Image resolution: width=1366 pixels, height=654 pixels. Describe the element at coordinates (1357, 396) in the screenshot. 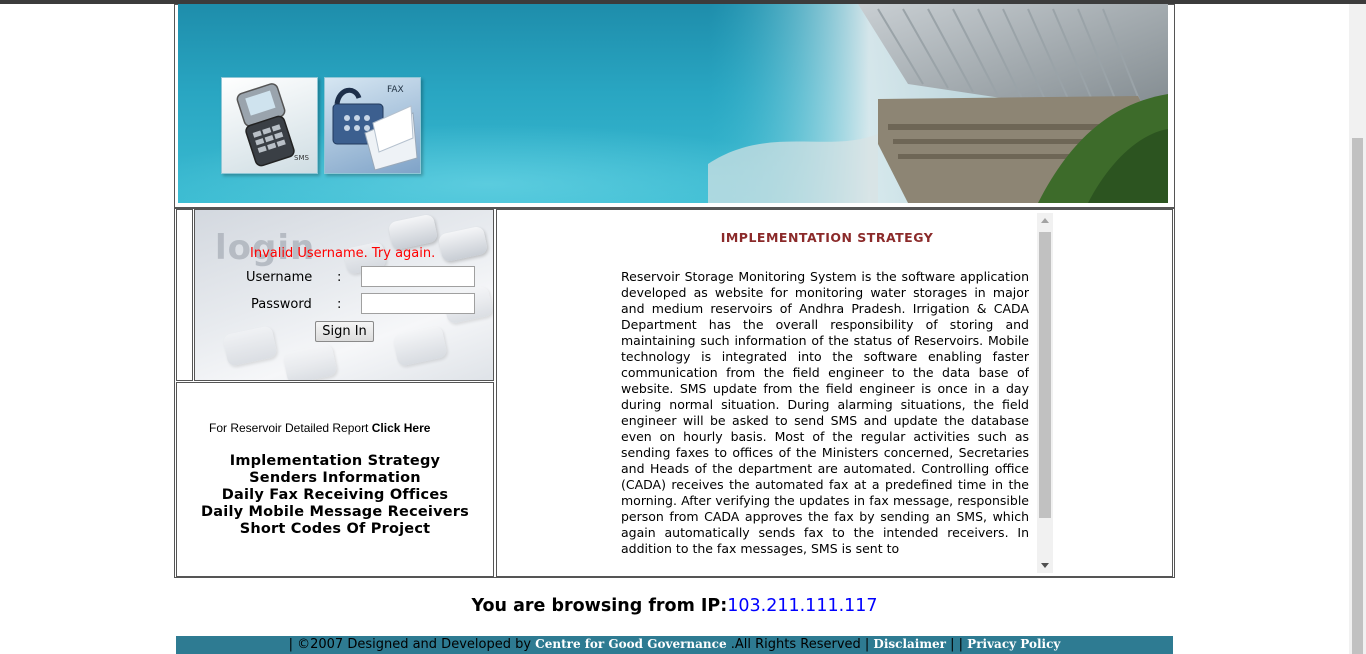

I see `page-scroll-thumb` at that location.